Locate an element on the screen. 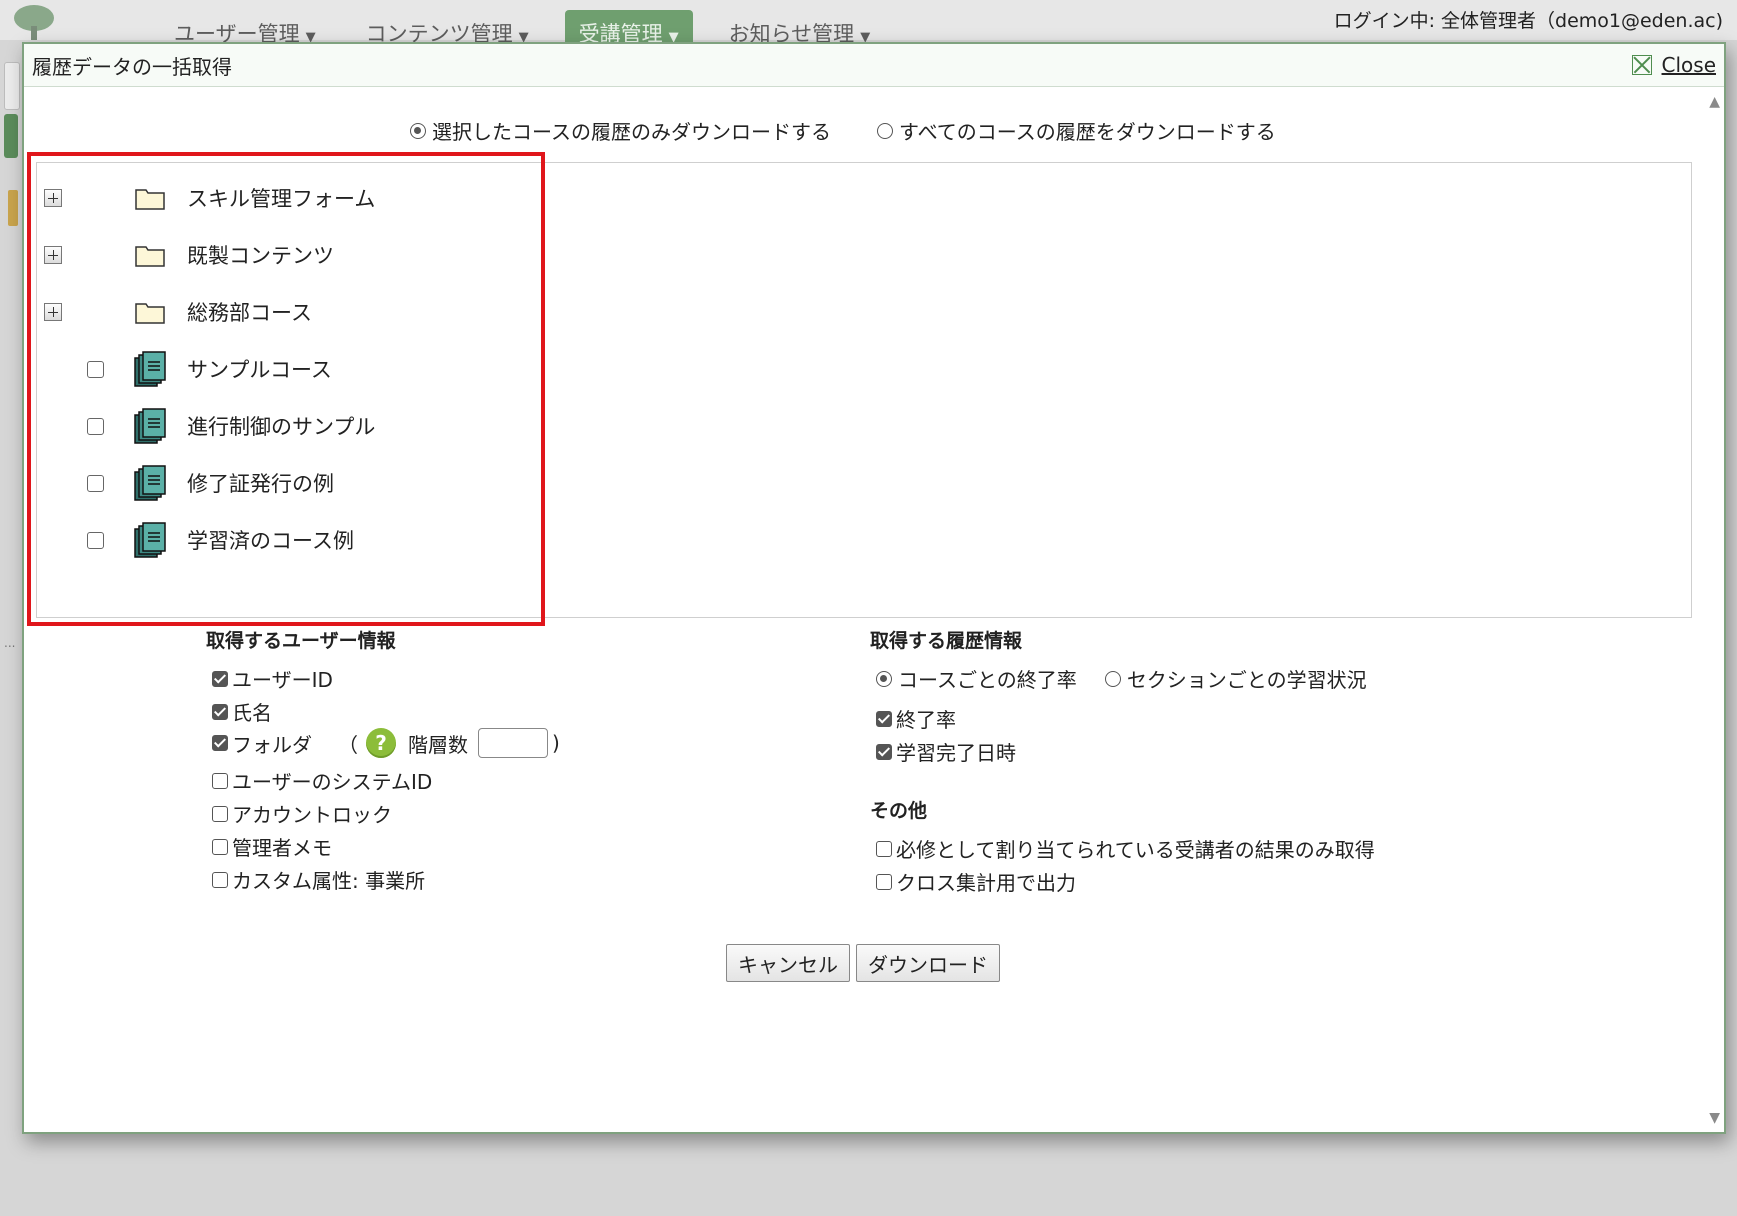 This screenshot has height=1216, width=1737. option-completion-rate: 終了率 is located at coordinates (916, 718).